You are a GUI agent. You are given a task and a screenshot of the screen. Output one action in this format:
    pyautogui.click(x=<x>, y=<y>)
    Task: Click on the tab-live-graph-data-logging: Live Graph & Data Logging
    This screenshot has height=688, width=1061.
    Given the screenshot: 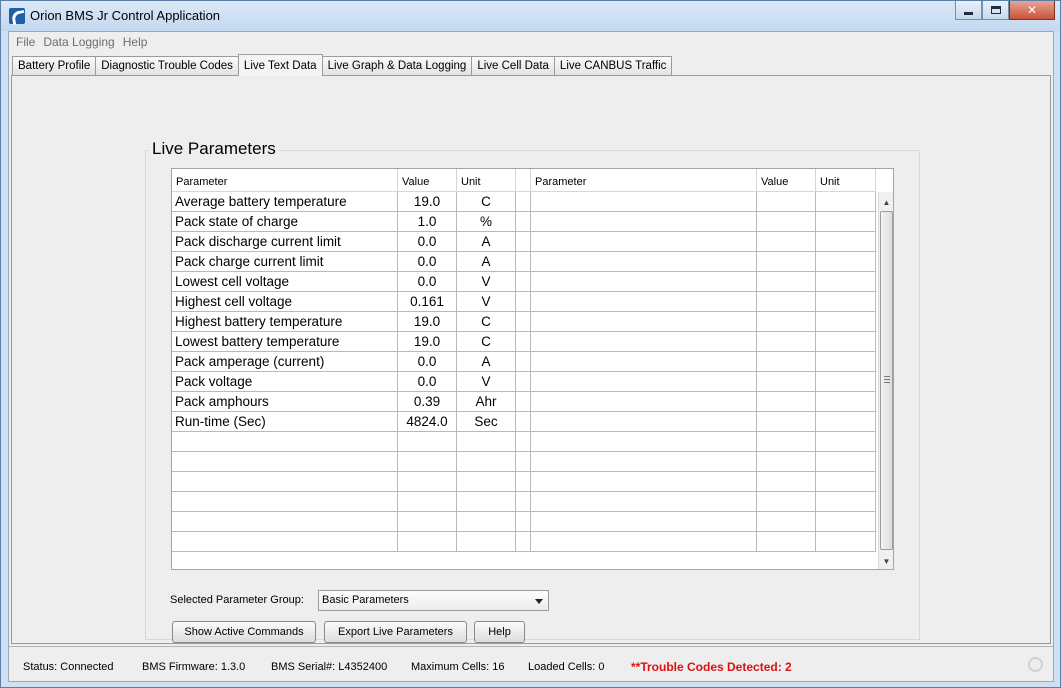 What is the action you would take?
    pyautogui.click(x=397, y=65)
    